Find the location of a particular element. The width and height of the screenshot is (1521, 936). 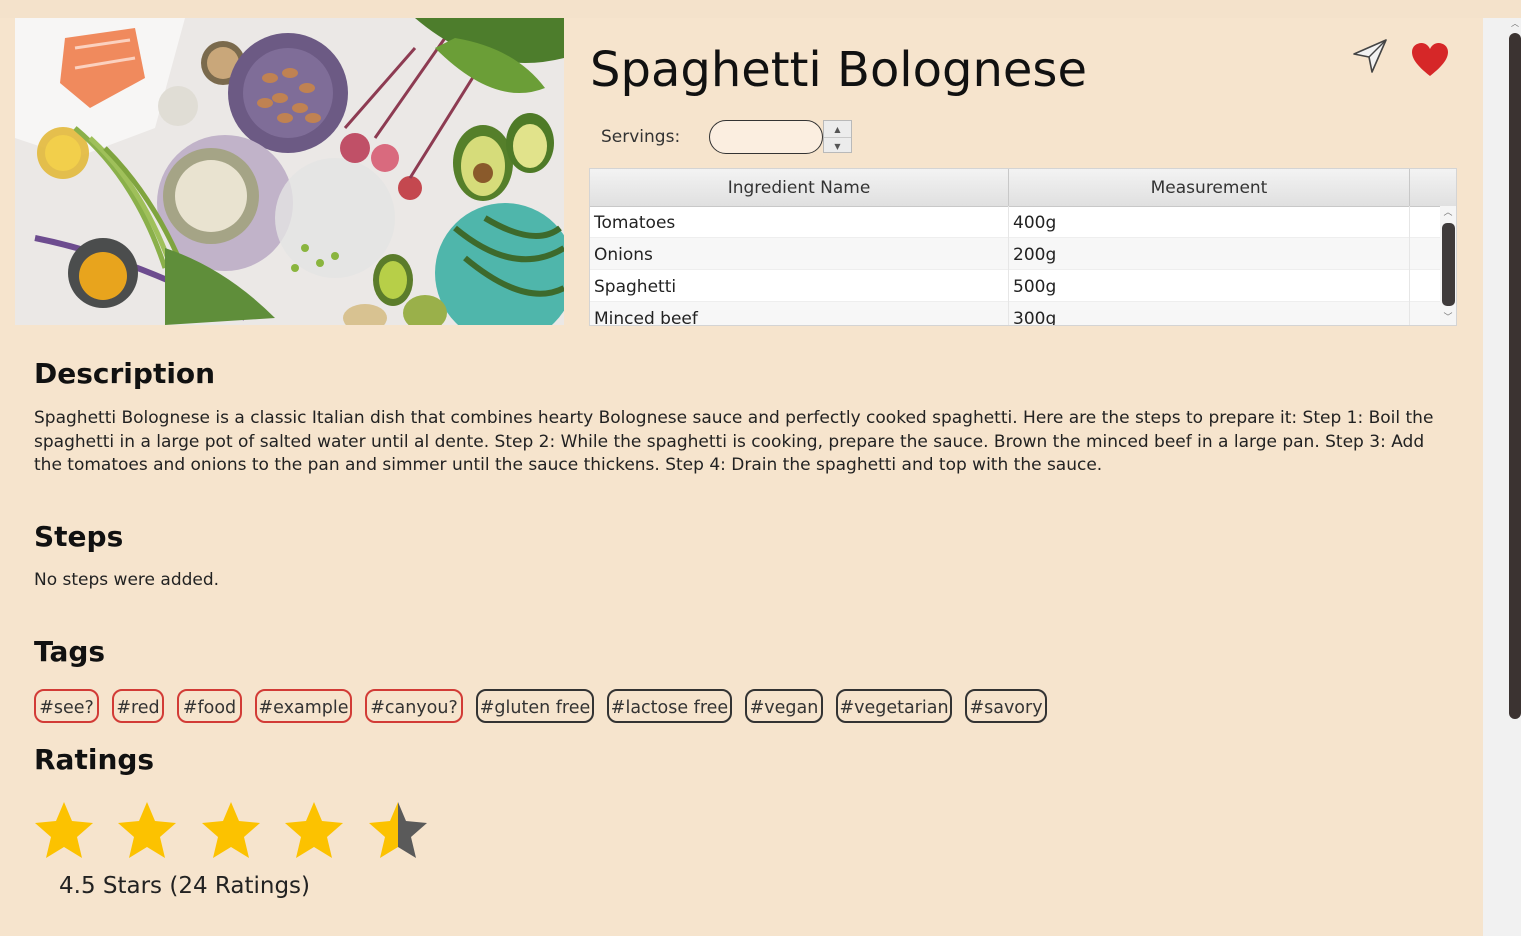

scroll-down-icon: ﹀ is located at coordinates (1448, 318).